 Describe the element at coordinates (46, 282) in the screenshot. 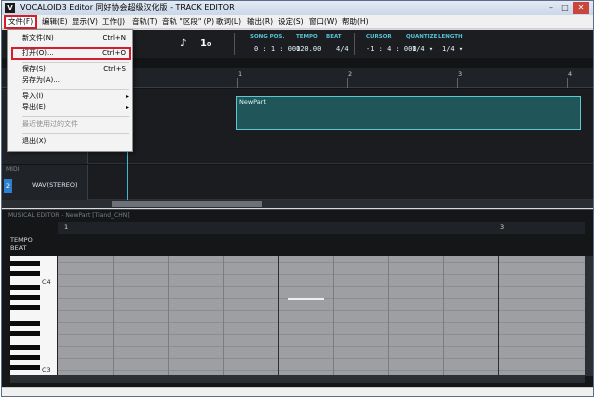

I see `key-label-c4: C4` at that location.